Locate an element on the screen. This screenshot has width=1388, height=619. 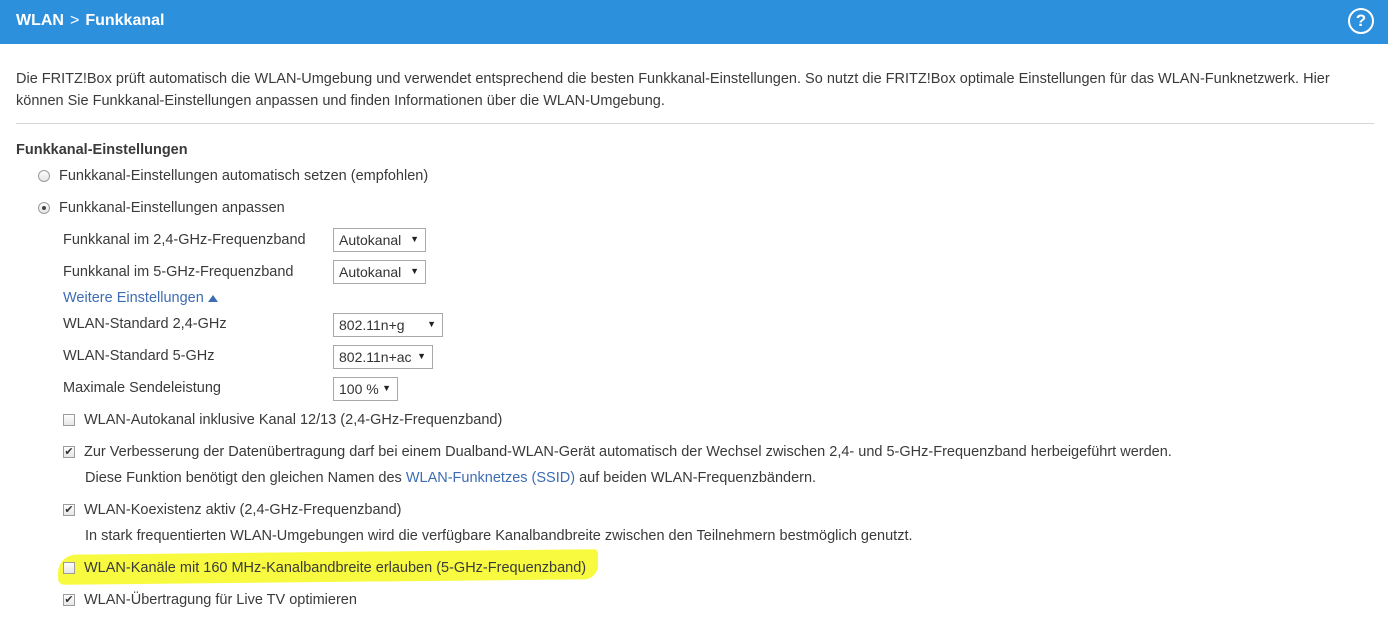
checkbox-bandsteering: ✔ is located at coordinates (69, 452).